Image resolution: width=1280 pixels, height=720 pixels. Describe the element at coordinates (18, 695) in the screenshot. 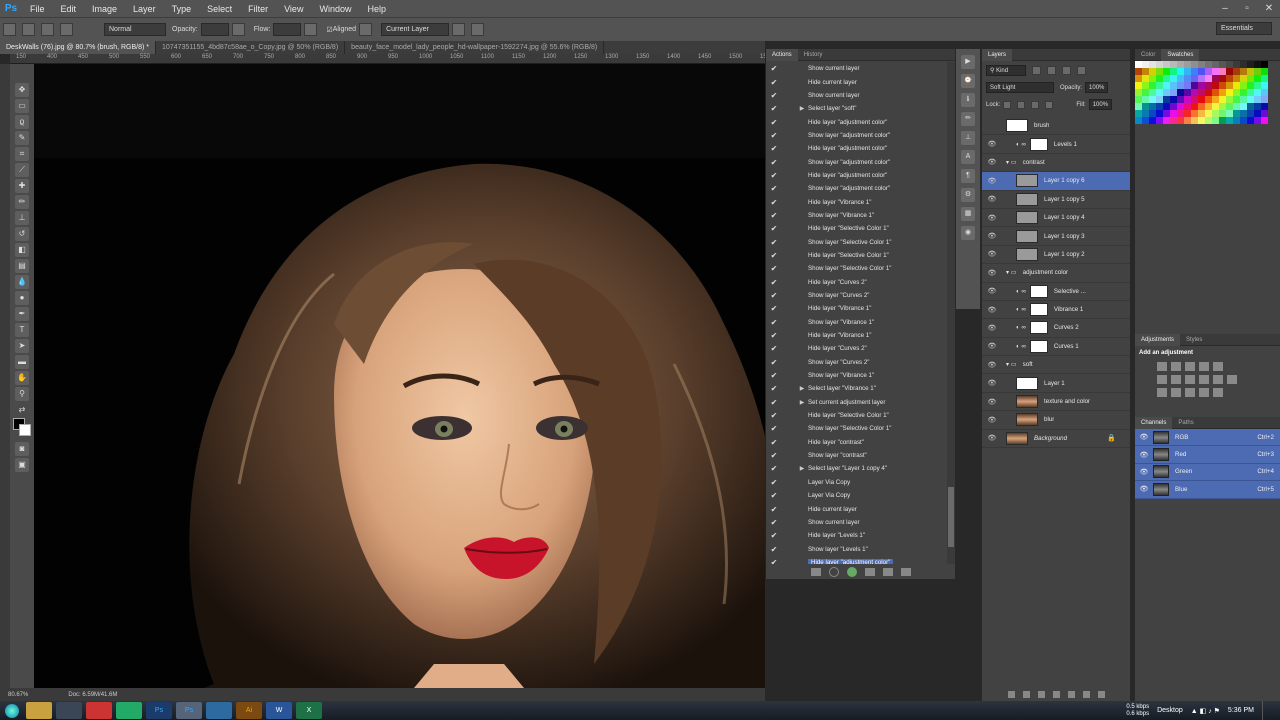

I see `zoom-level: 80.67%` at that location.